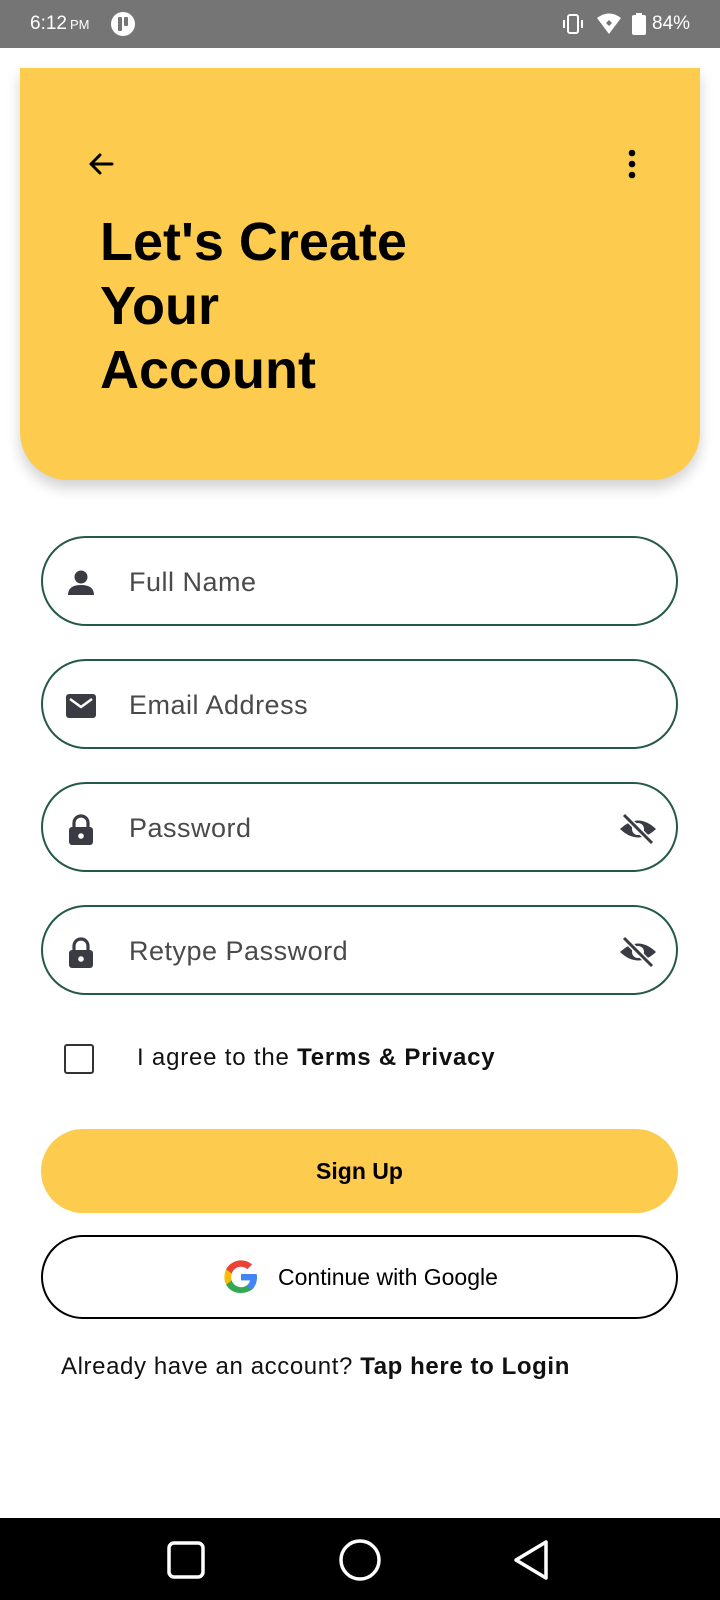  I want to click on full-name-input, so click(359, 582).